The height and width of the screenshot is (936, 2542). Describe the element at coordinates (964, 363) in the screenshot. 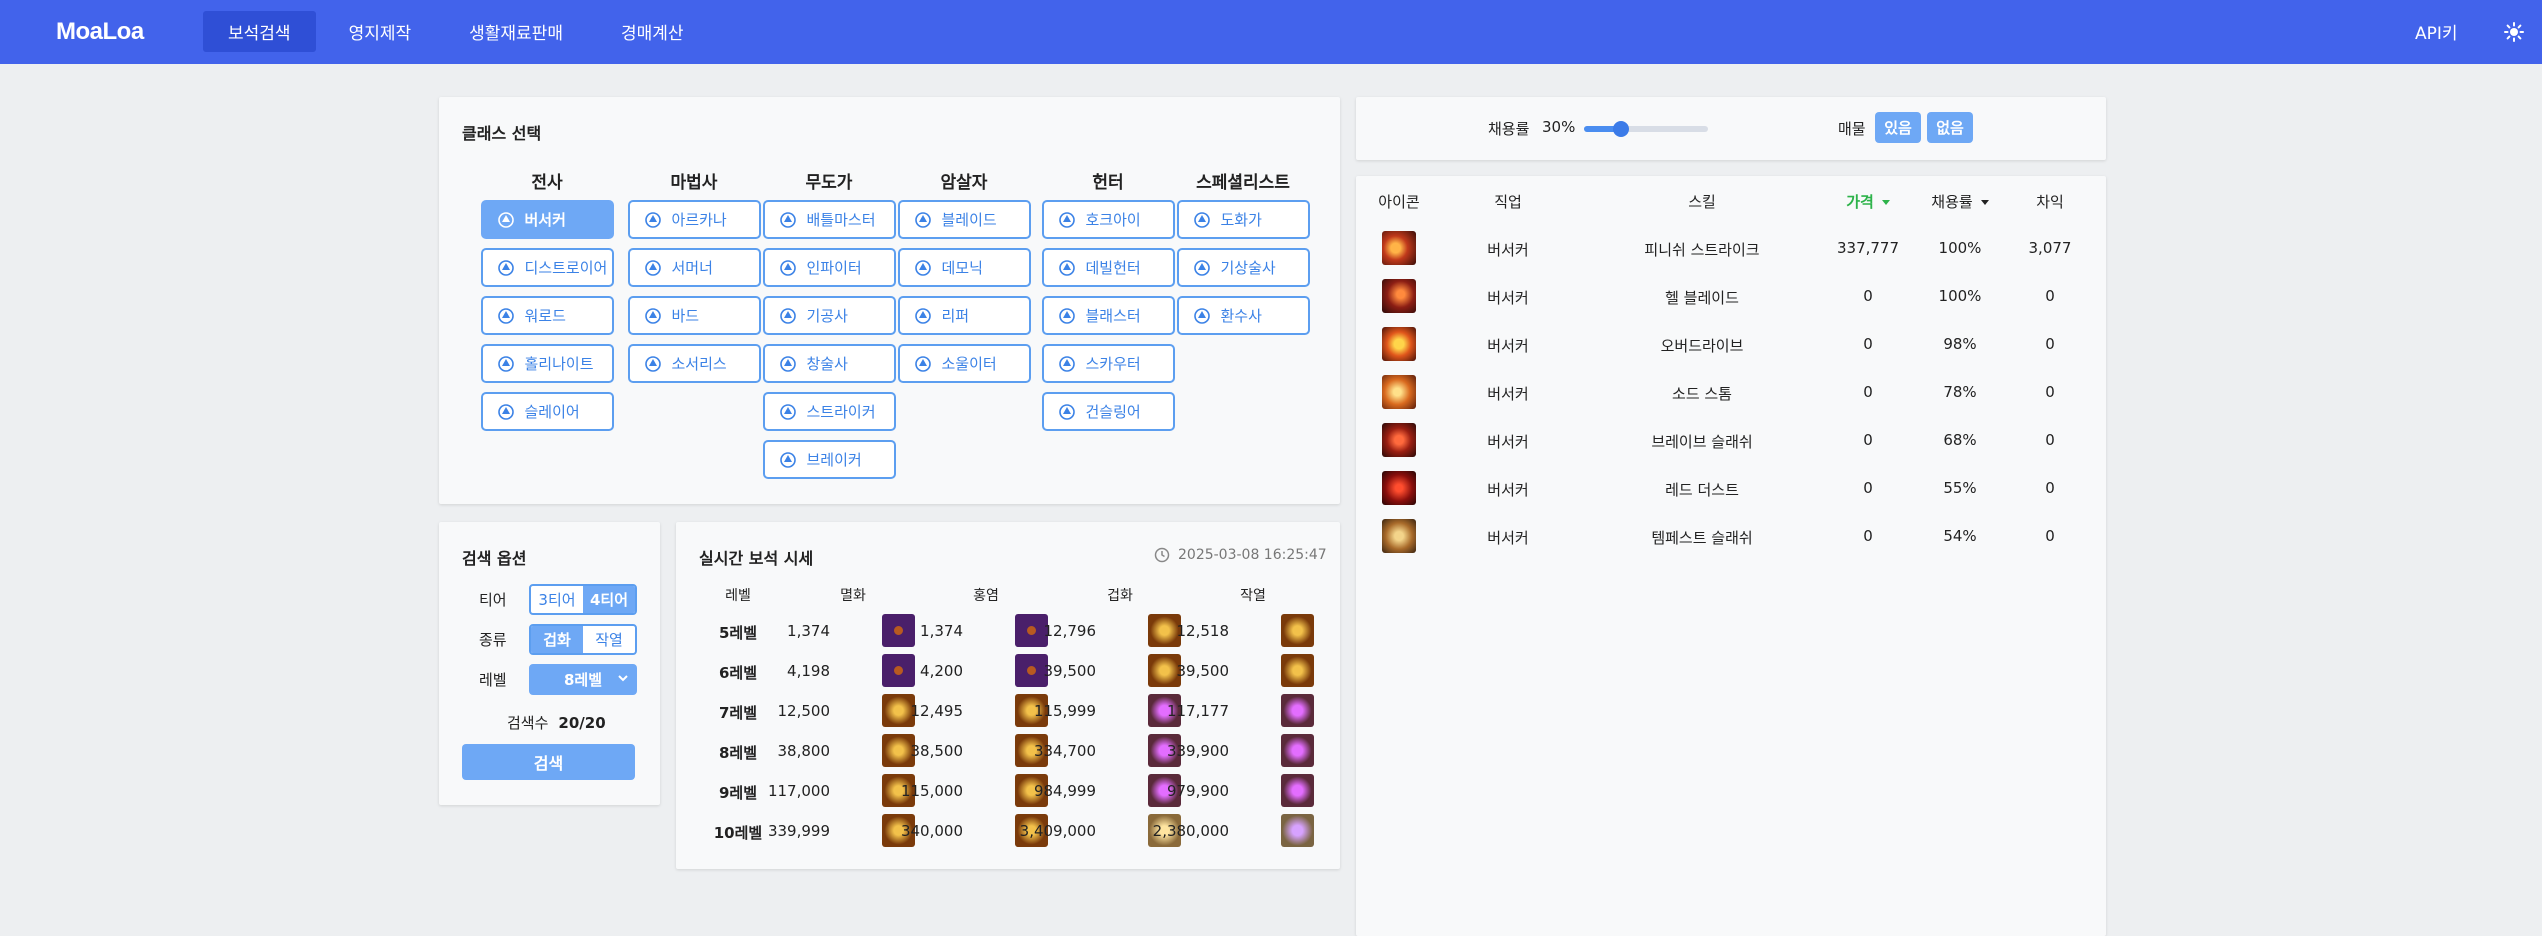

I see `class-button: 소울이터` at that location.